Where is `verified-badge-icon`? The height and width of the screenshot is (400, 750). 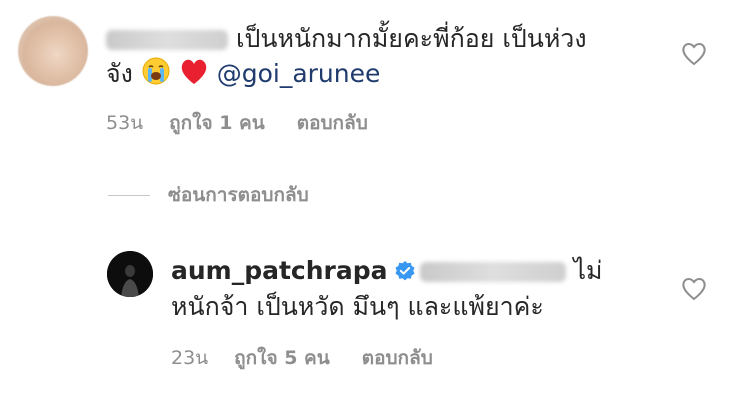
verified-badge-icon is located at coordinates (405, 269).